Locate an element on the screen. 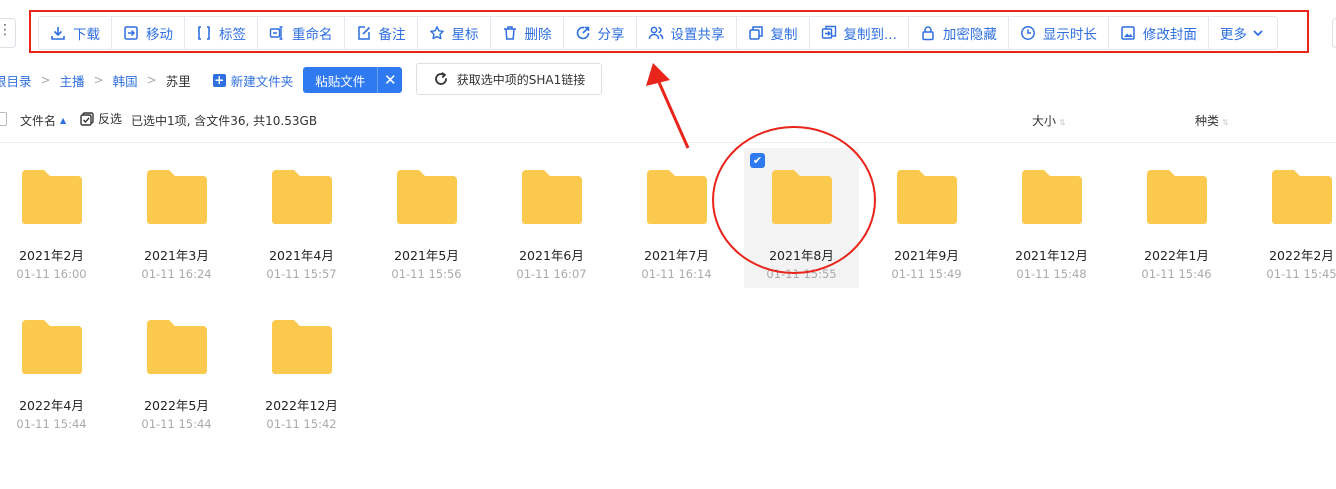 Image resolution: width=1336 pixels, height=489 pixels. folder-item: 2022年2月 01-11 15:45 is located at coordinates (1300, 218).